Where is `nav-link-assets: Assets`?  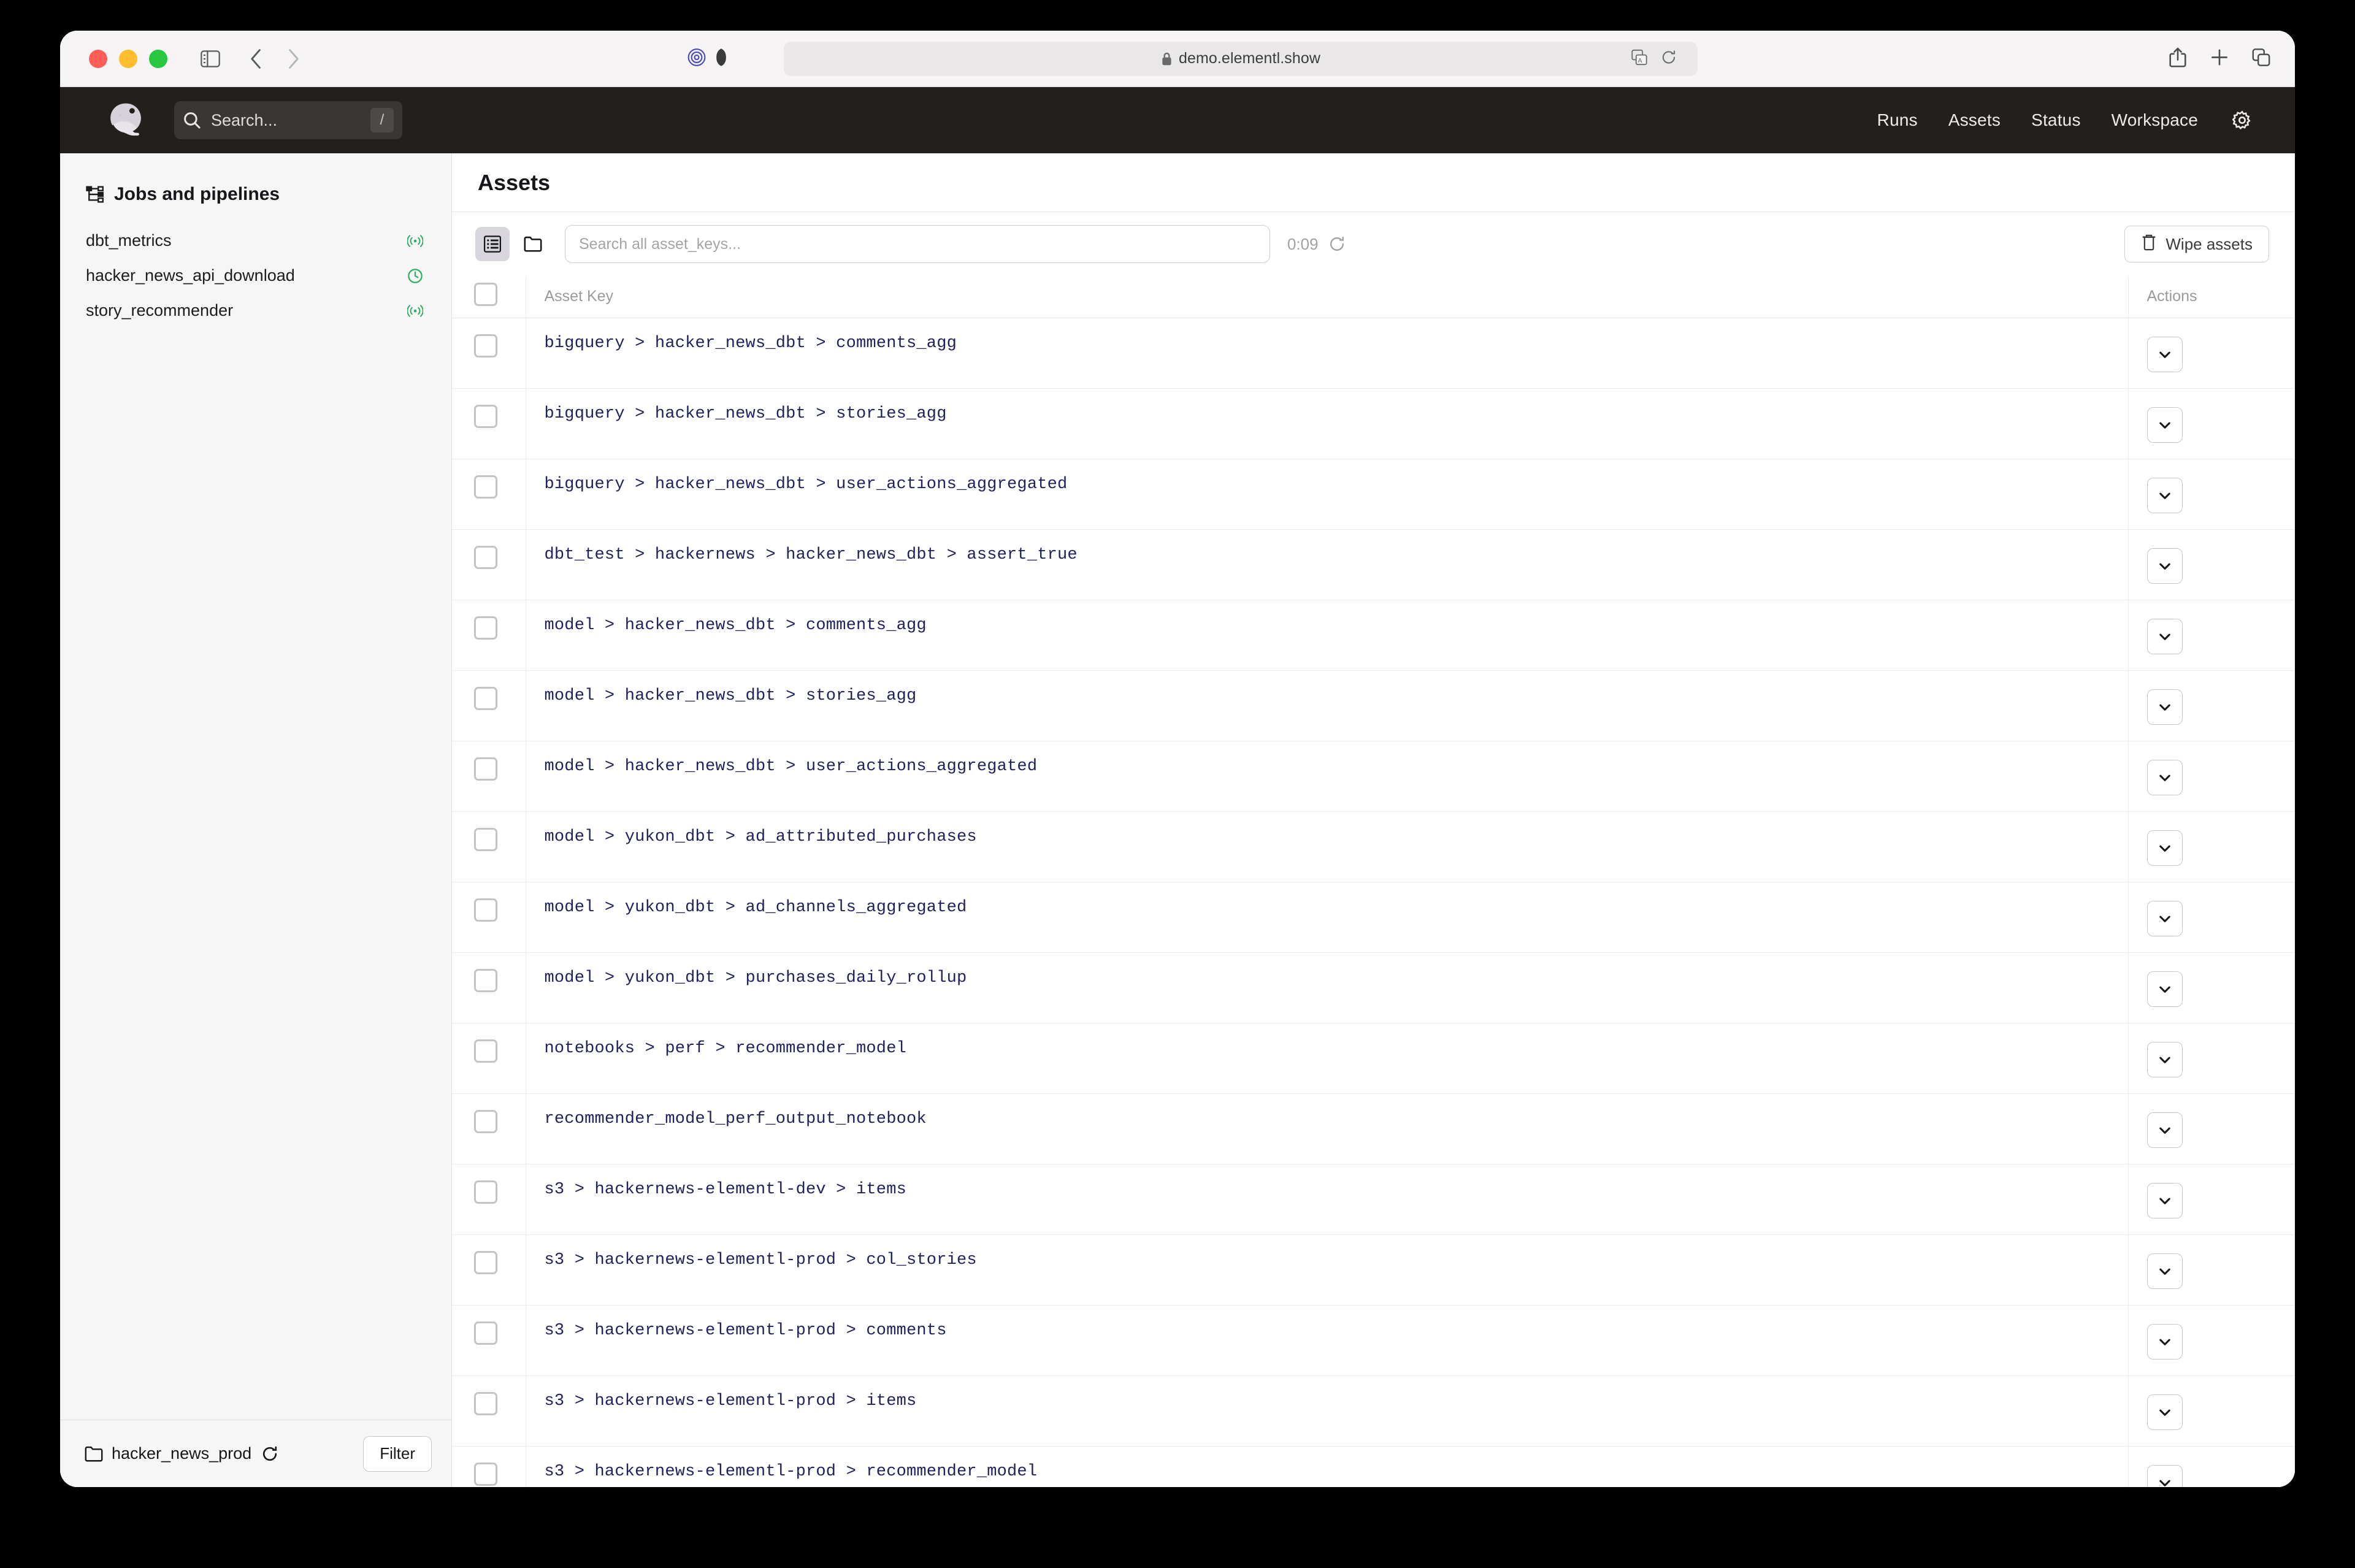
nav-link-assets: Assets is located at coordinates (1975, 120).